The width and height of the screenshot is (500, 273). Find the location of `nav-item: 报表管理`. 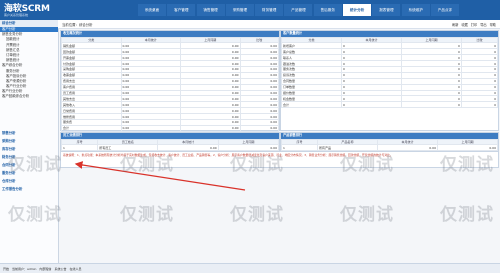

nav-item: 报表管理 is located at coordinates (386, 10).